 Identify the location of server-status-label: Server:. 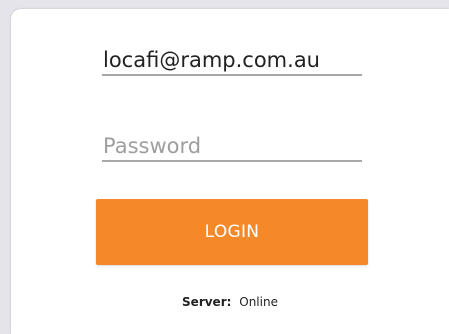
(207, 302).